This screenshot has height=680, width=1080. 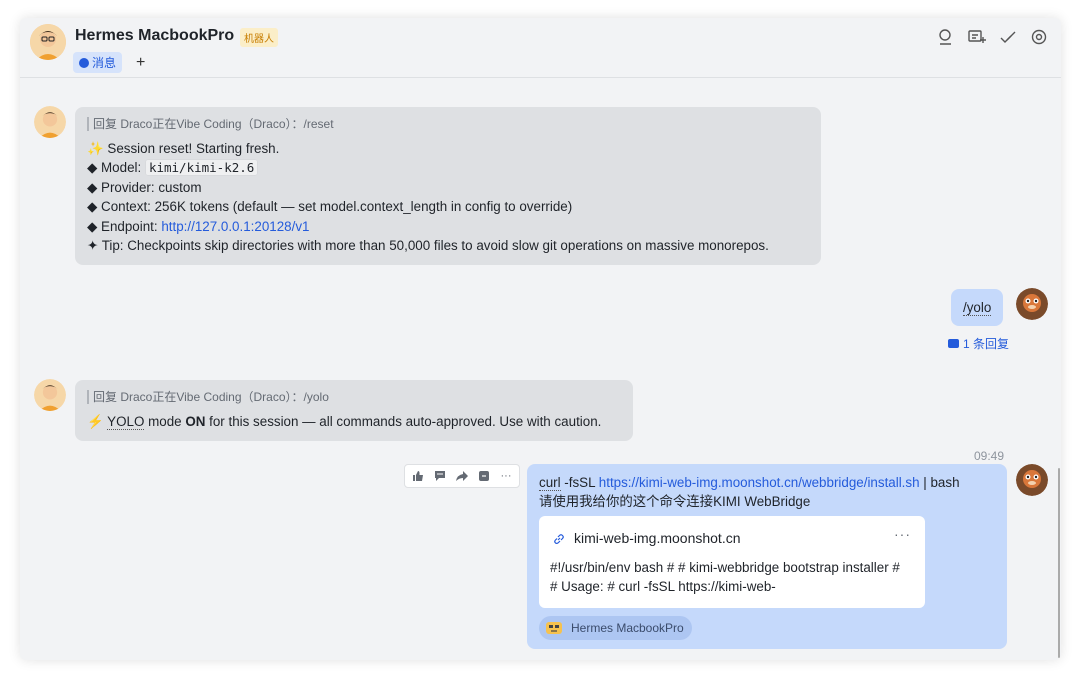 What do you see at coordinates (259, 37) in the screenshot?
I see `bot-badge: 机器人` at bounding box center [259, 37].